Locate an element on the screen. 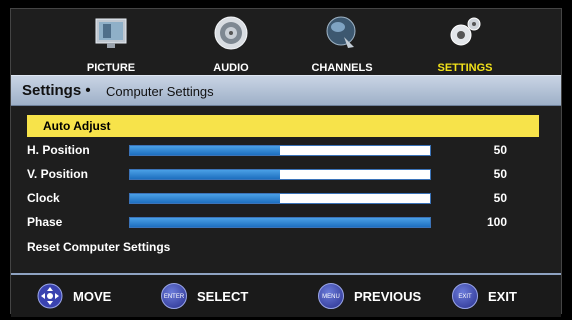  tab-channels: CHANNELS is located at coordinates (342, 43).